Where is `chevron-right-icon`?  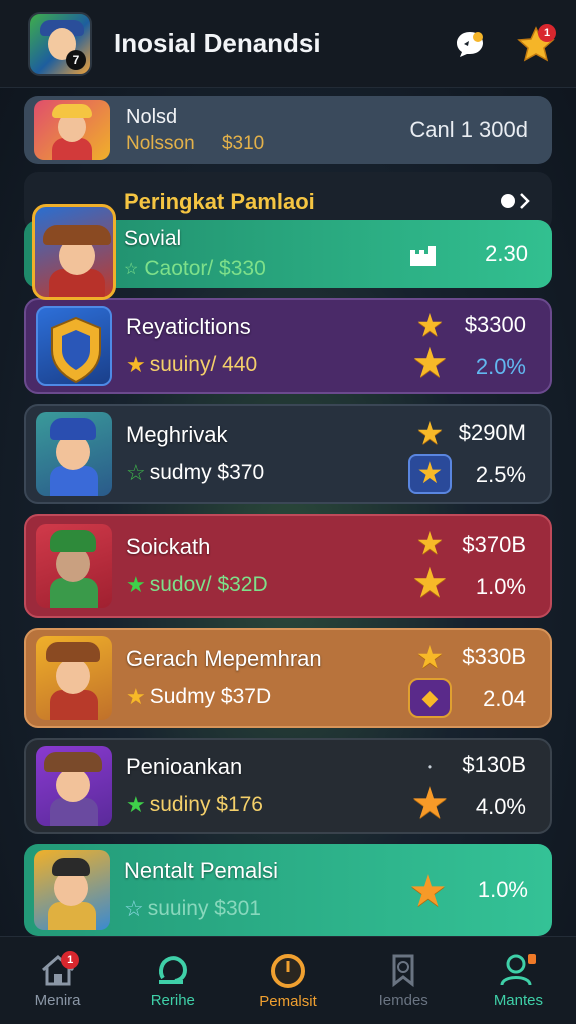
chevron-right-icon is located at coordinates (515, 204).